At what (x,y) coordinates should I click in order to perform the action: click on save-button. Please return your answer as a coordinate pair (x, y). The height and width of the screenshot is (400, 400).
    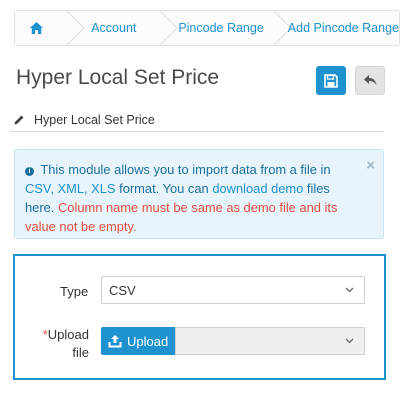
    Looking at the image, I should click on (331, 80).